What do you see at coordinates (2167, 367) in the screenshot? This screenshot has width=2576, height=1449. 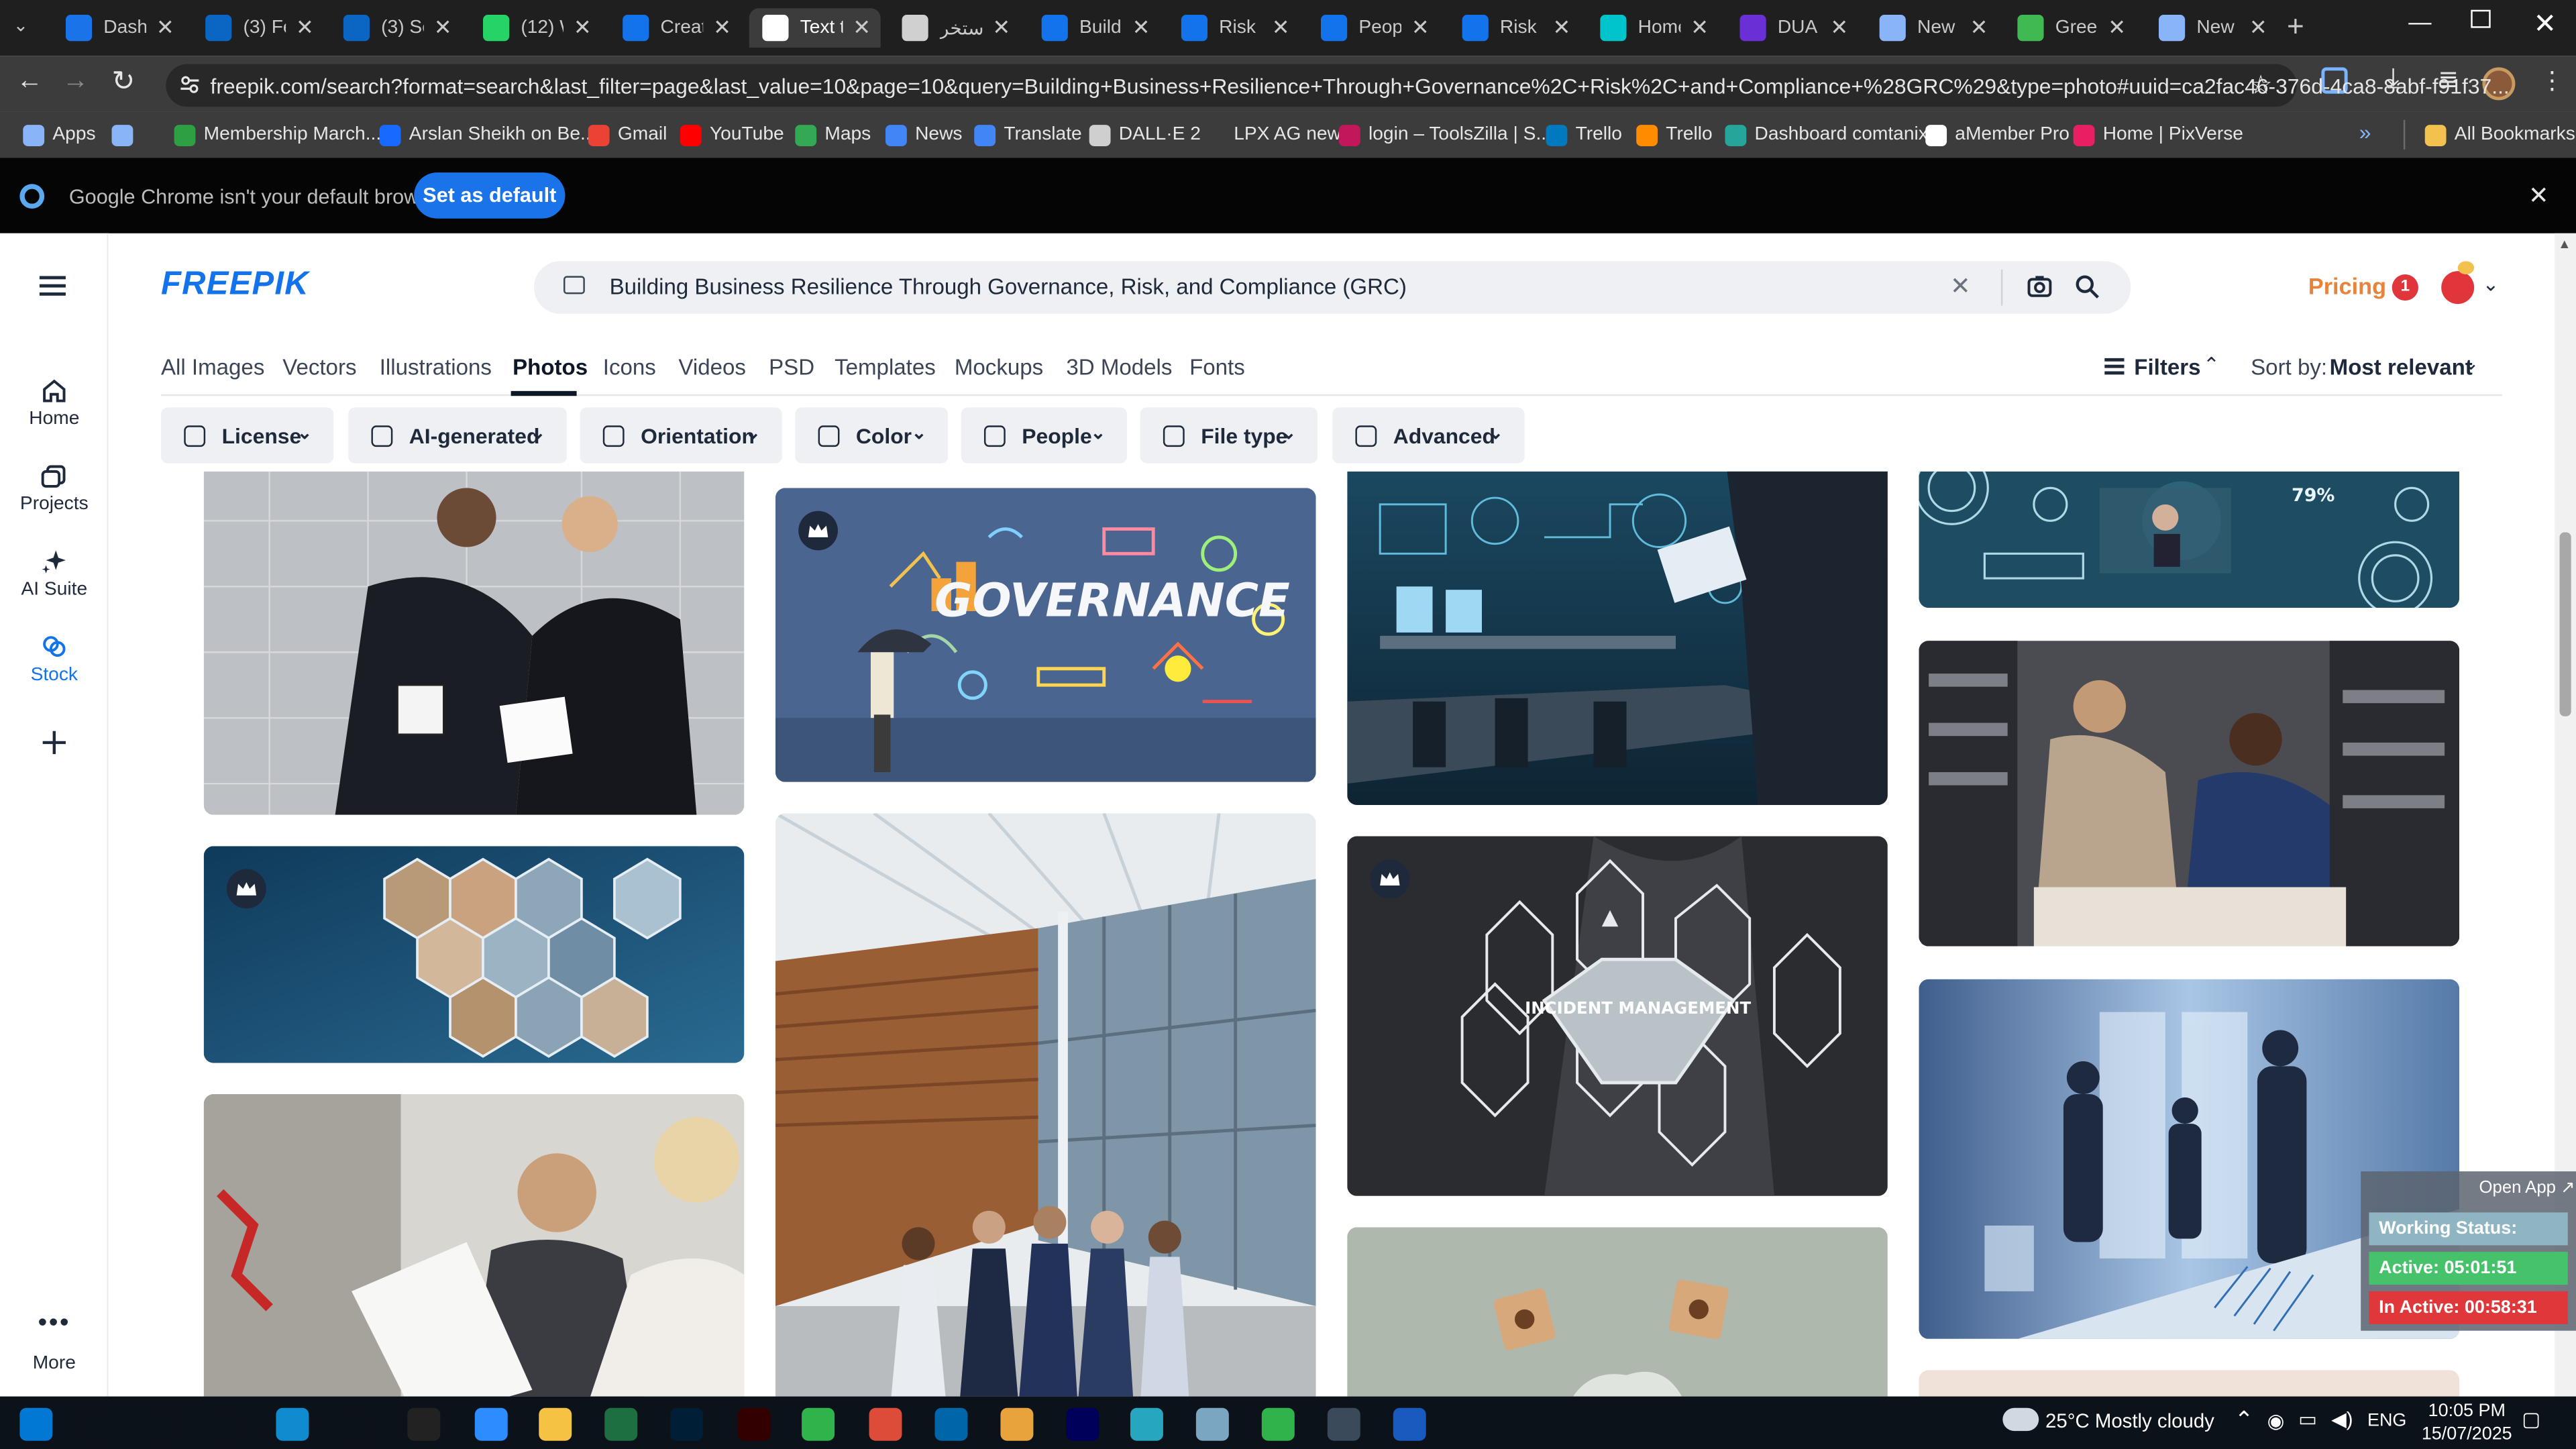 I see `filters-toggle: Filters` at bounding box center [2167, 367].